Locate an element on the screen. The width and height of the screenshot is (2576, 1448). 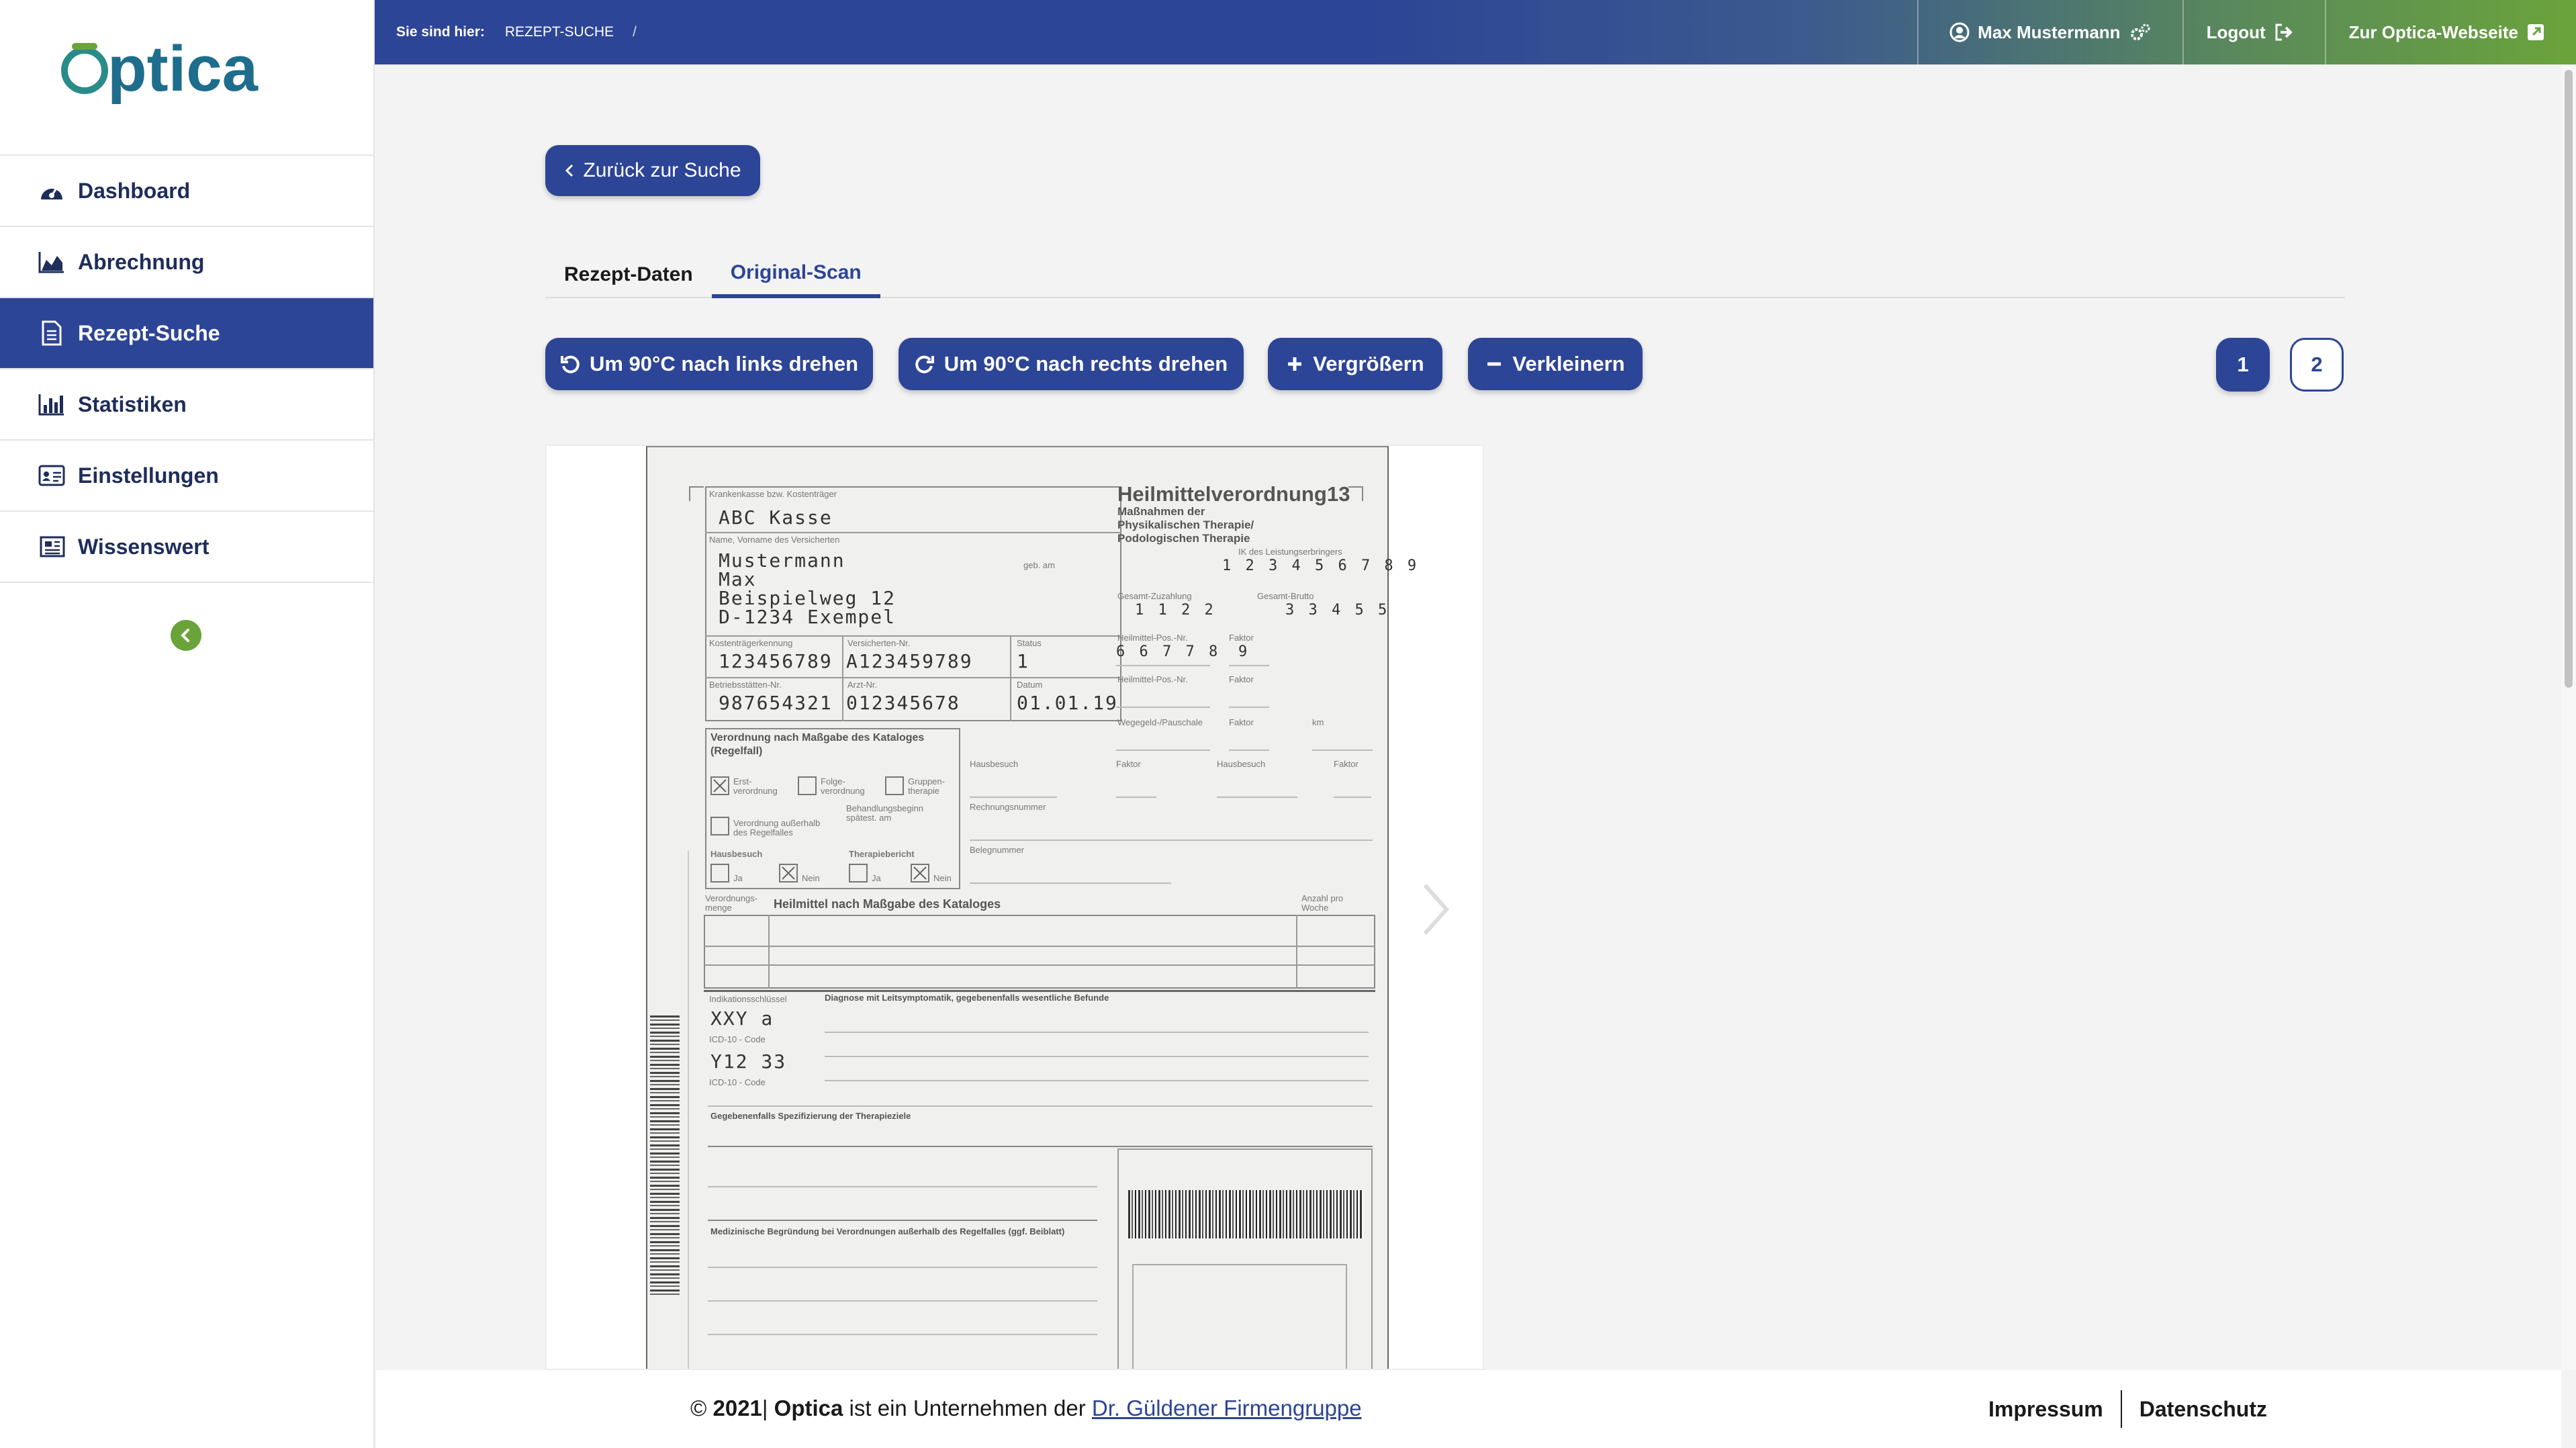
chevron-left-circle-icon is located at coordinates (186, 635).